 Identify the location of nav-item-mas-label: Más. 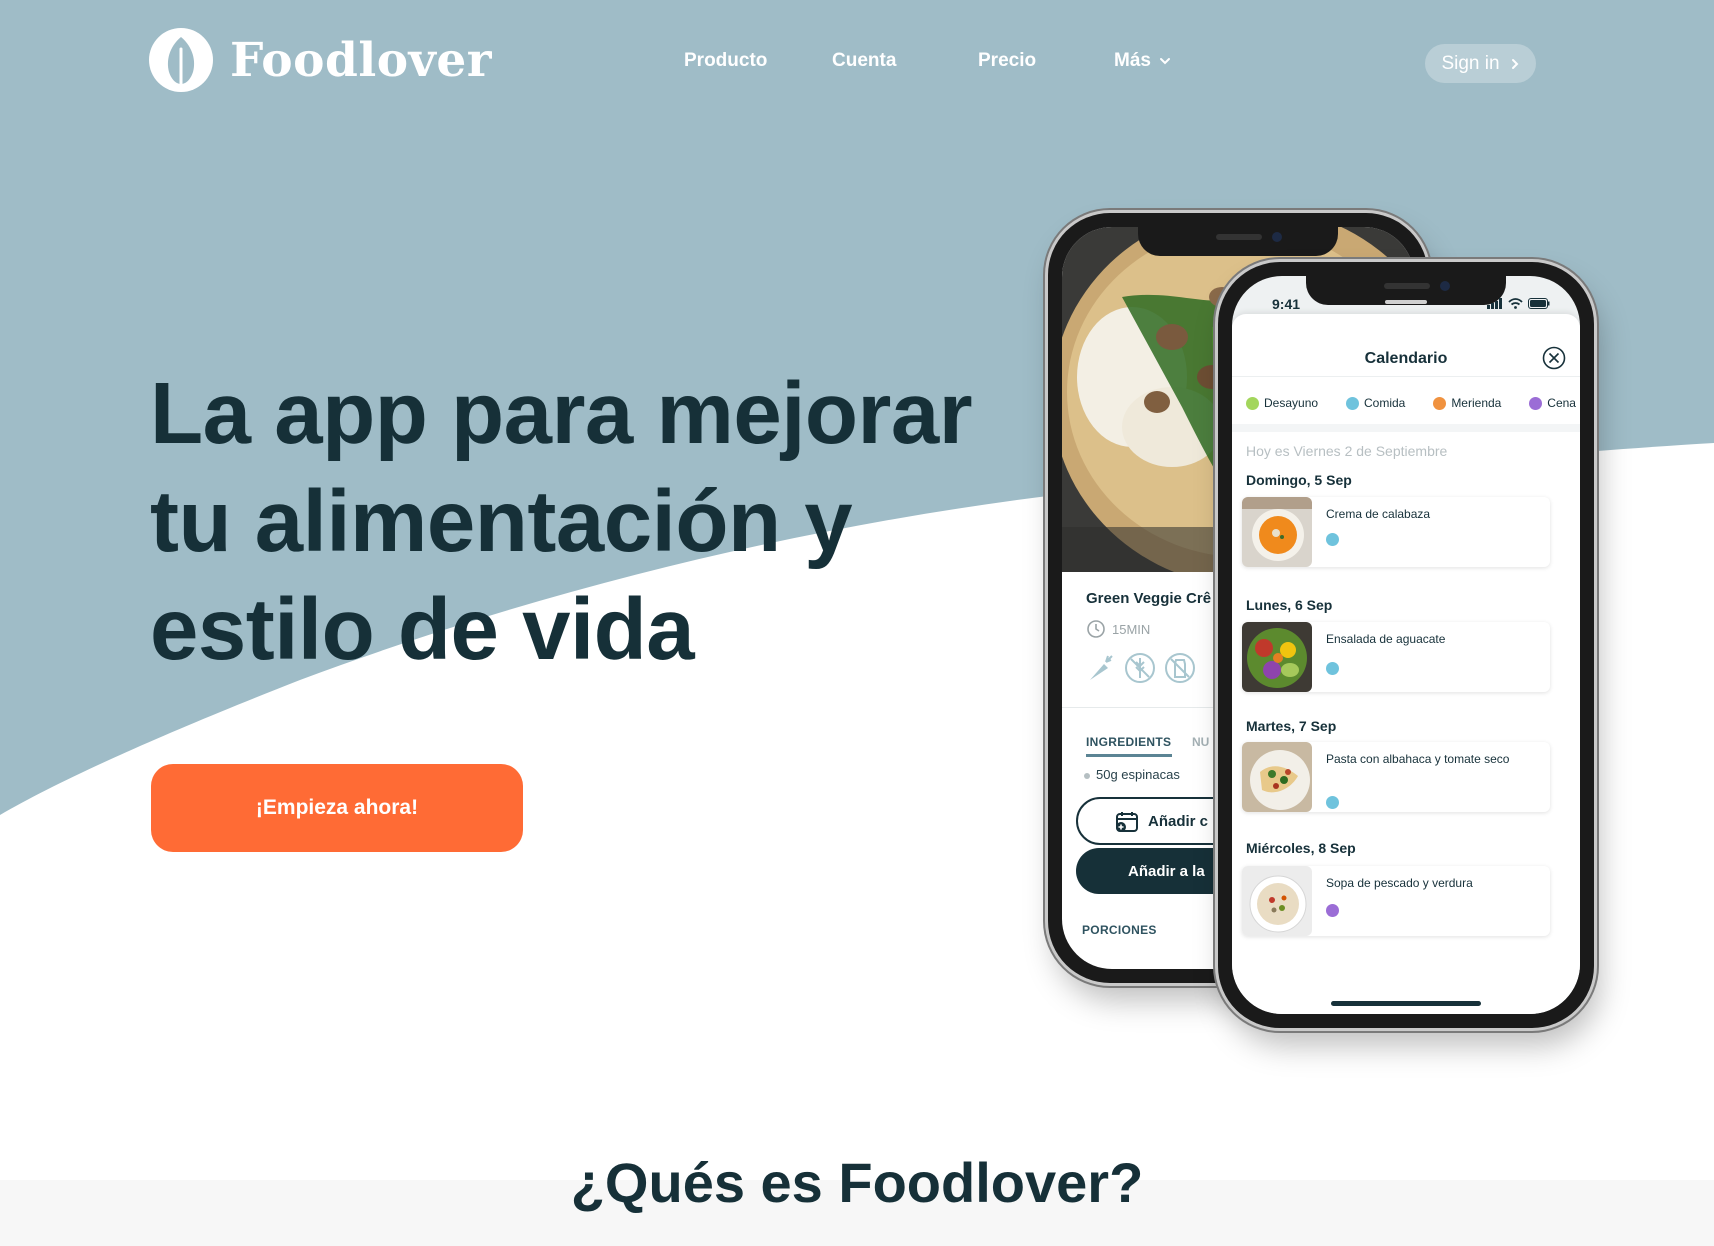
(1132, 60).